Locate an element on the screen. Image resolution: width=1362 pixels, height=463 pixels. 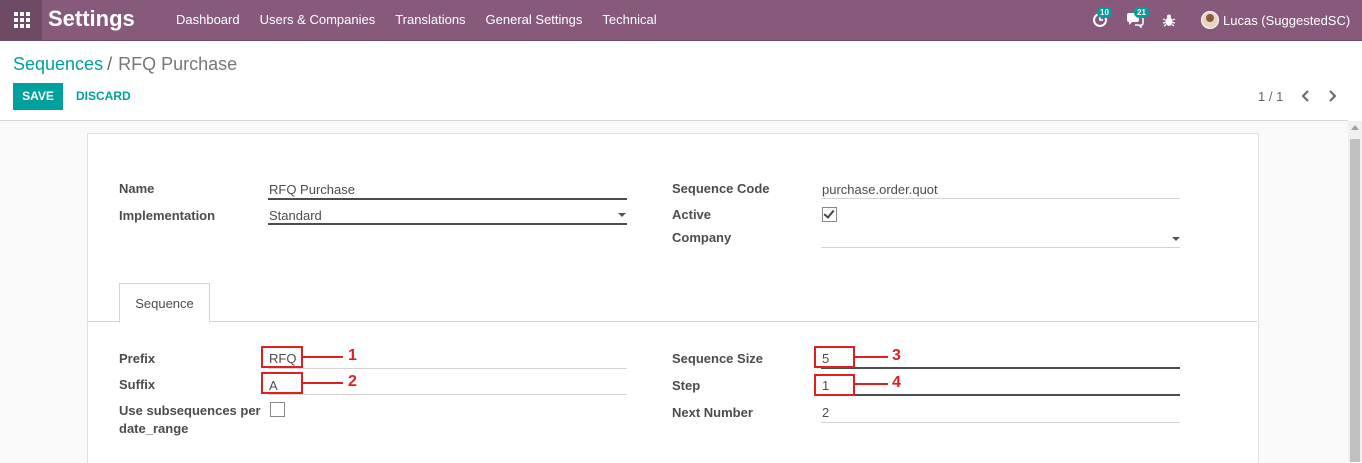
scroll-up-arrow-icon is located at coordinates (1355, 127).